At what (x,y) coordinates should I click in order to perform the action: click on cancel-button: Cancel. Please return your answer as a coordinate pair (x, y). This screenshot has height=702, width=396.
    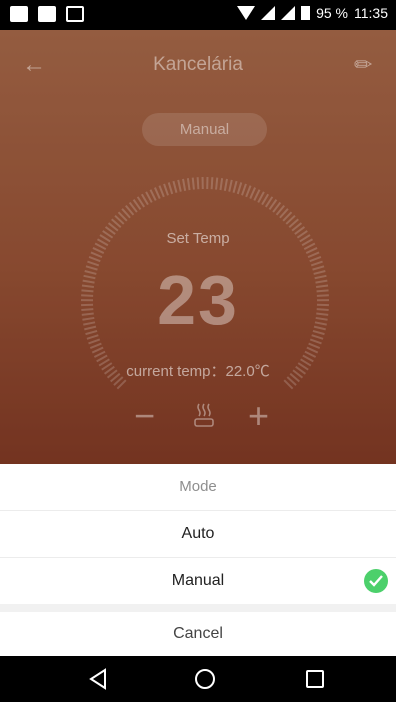
    Looking at the image, I should click on (198, 634).